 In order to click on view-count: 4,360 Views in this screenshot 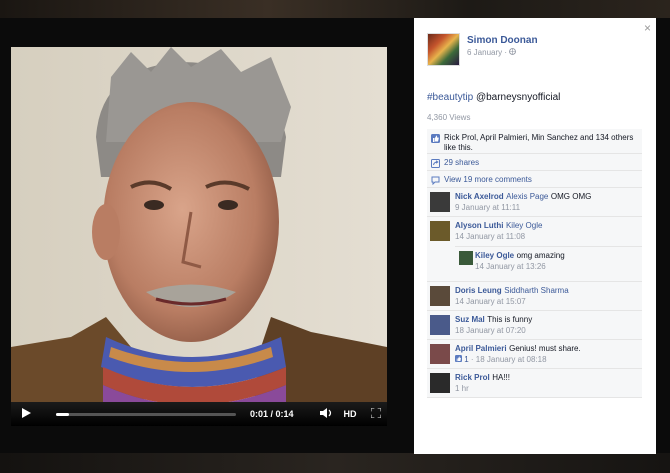, I will do `click(449, 117)`.